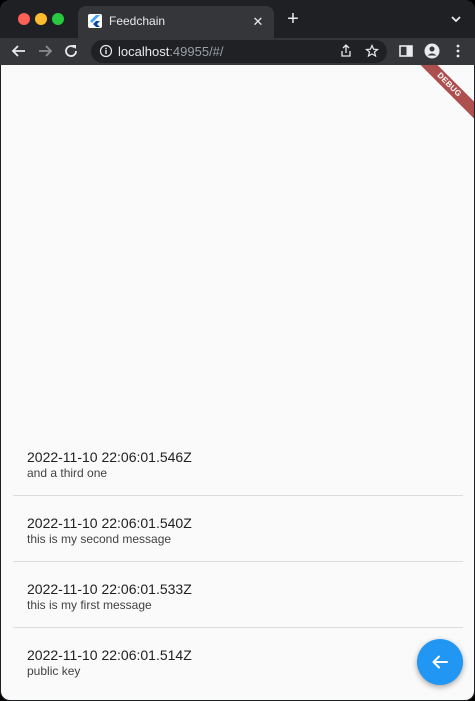 The image size is (475, 701). I want to click on feed-item-timestamp: 2022-11-10 22:06:01.514Z, so click(109, 655).